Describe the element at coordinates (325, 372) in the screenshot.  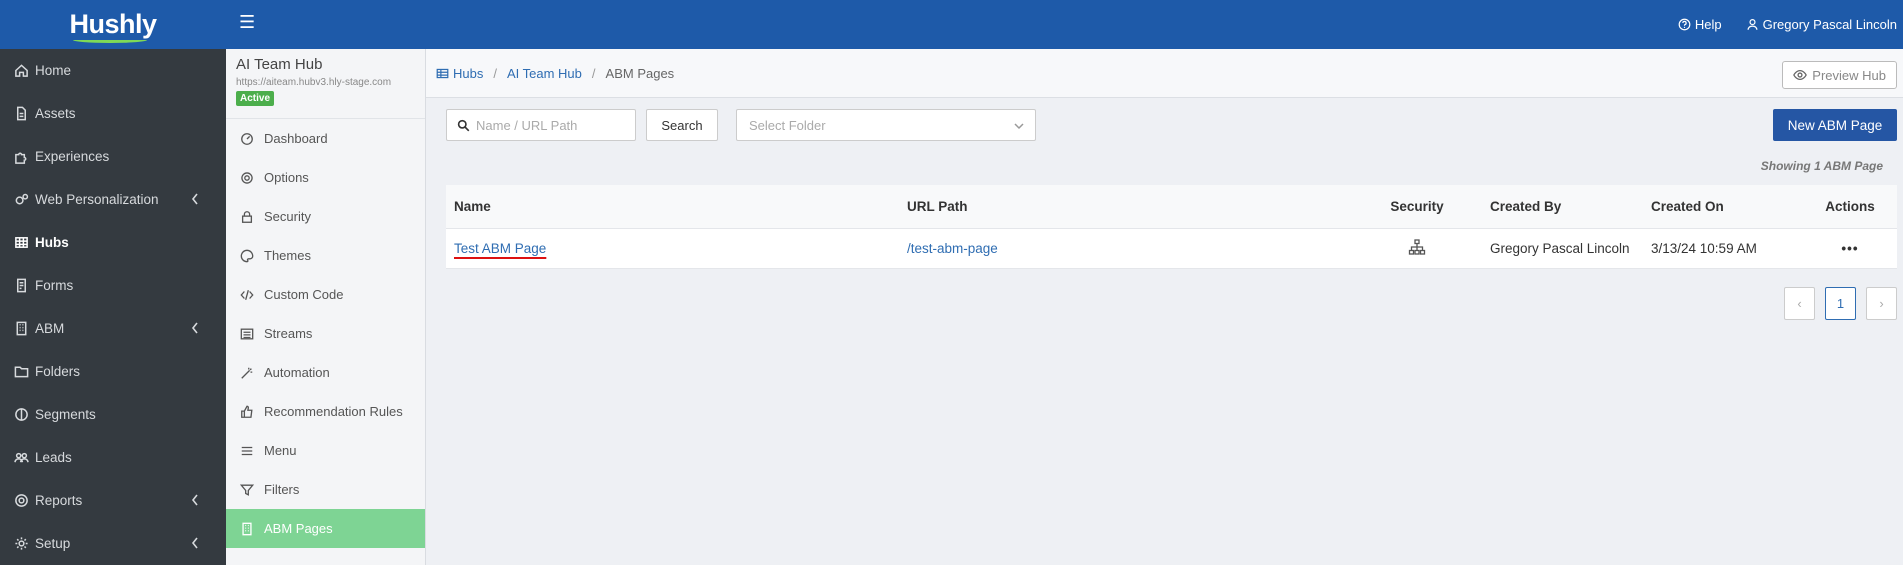
I see `hub-item-automation: Automation` at that location.